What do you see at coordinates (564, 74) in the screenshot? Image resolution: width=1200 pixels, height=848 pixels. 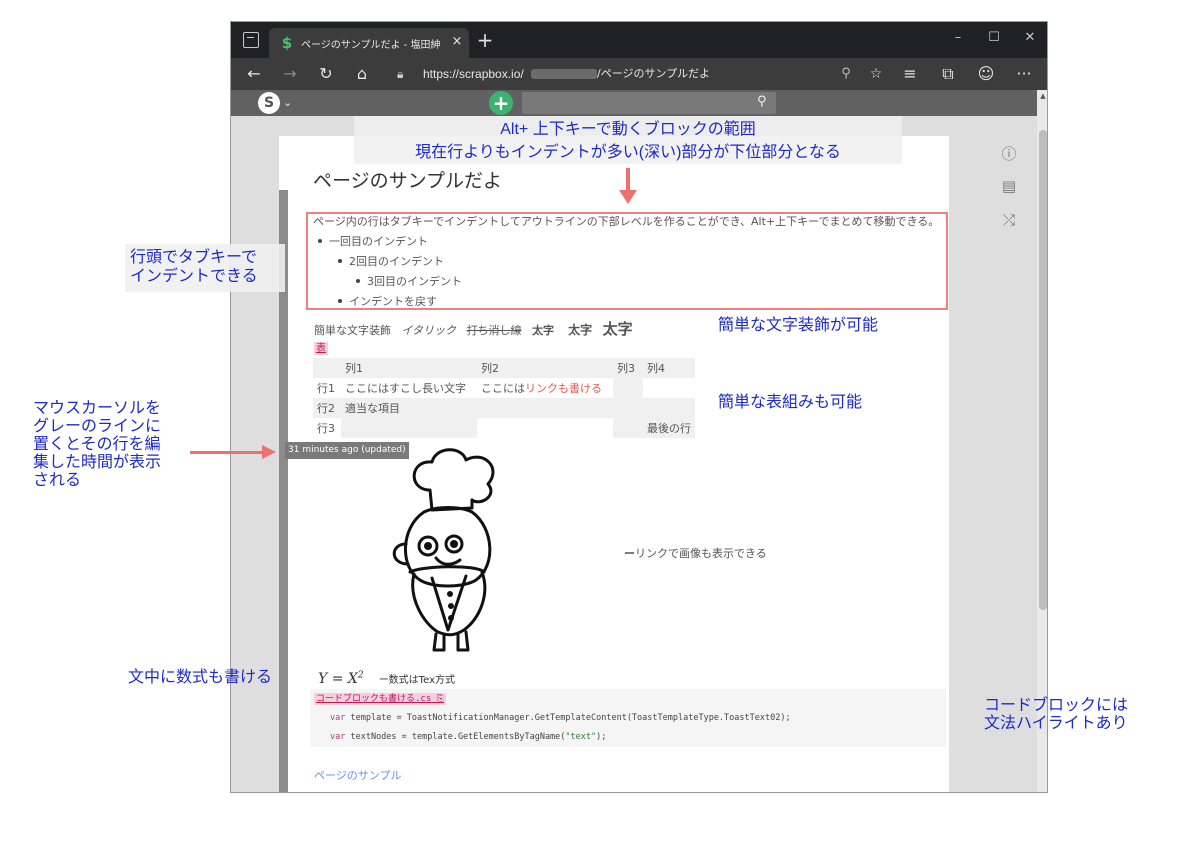 I see `url-redacted` at bounding box center [564, 74].